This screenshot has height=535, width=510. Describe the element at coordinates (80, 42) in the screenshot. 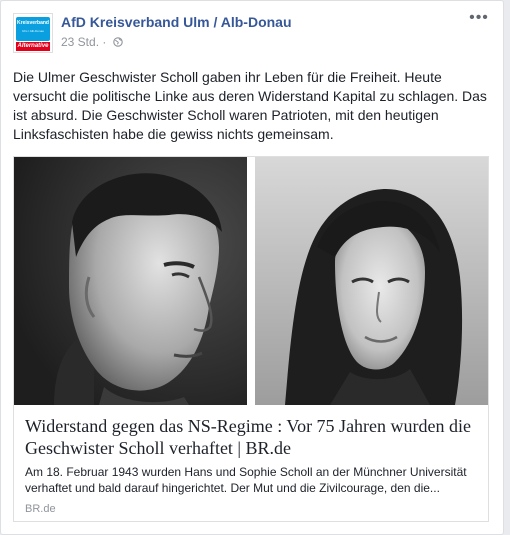

I see `post-timestamp: 23 Std.` at that location.